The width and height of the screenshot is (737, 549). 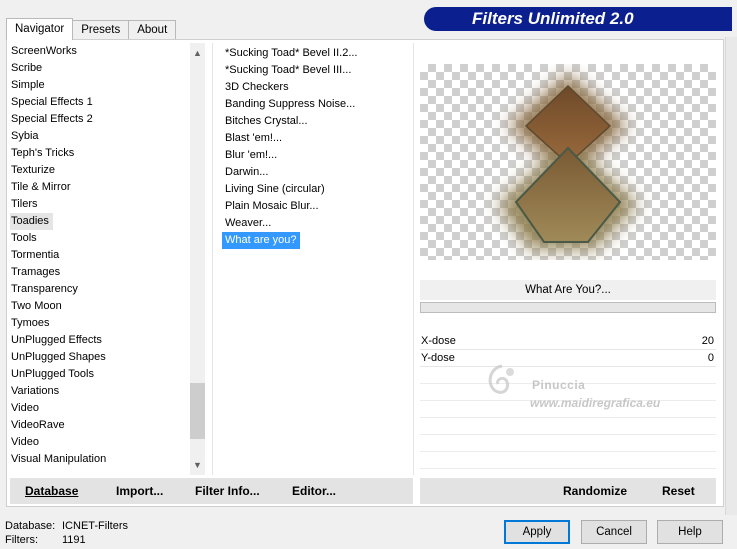 What do you see at coordinates (30, 526) in the screenshot?
I see `database-label: Database:` at bounding box center [30, 526].